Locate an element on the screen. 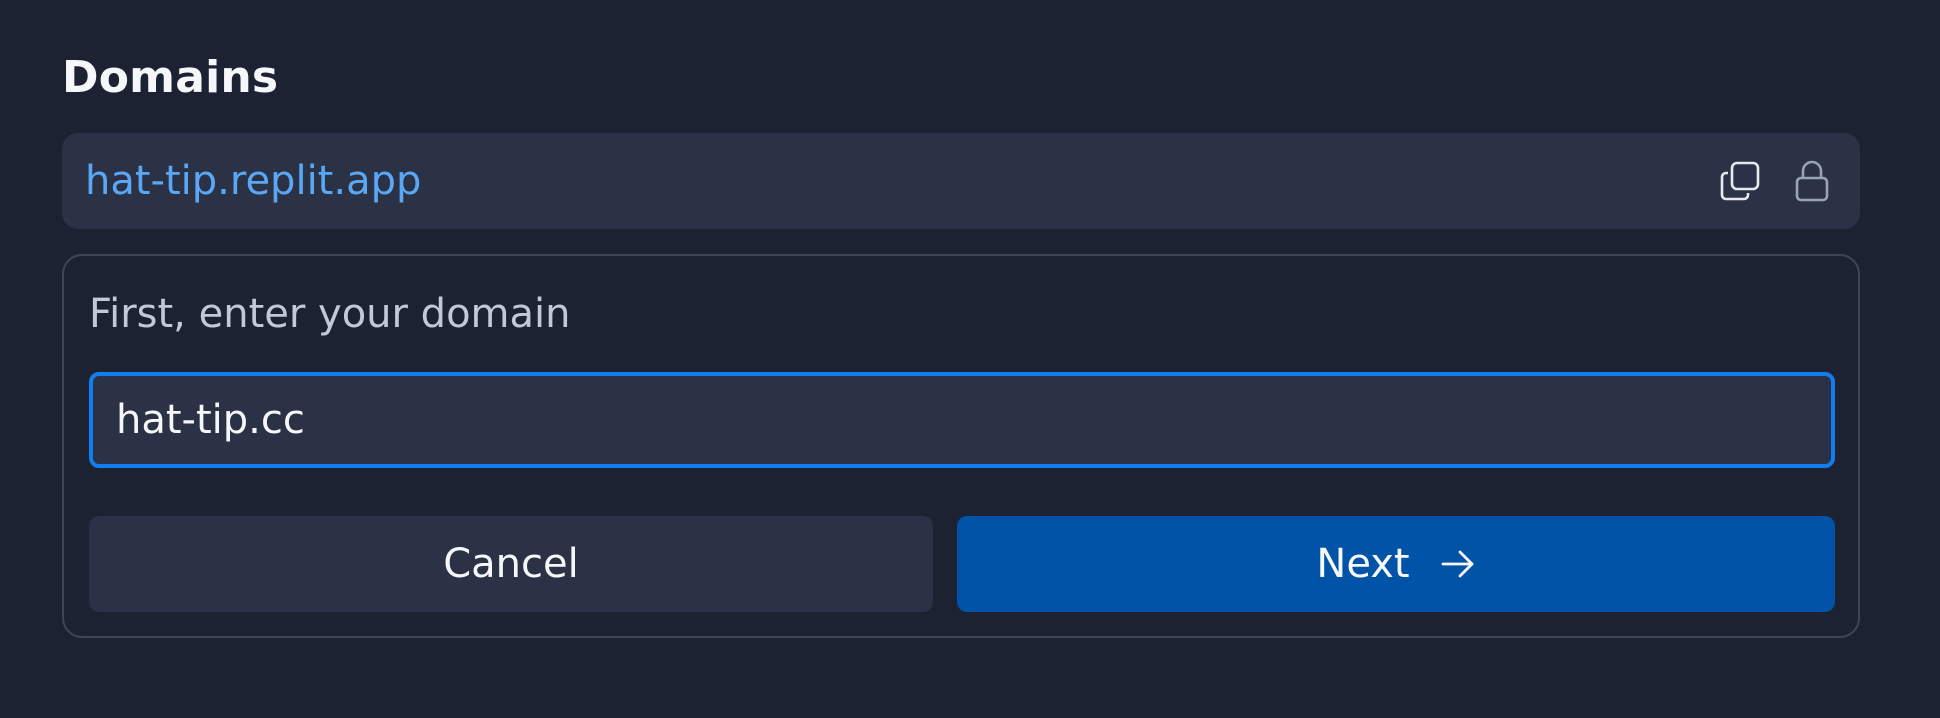 Image resolution: width=1940 pixels, height=718 pixels. cancel-button: Cancel is located at coordinates (511, 564).